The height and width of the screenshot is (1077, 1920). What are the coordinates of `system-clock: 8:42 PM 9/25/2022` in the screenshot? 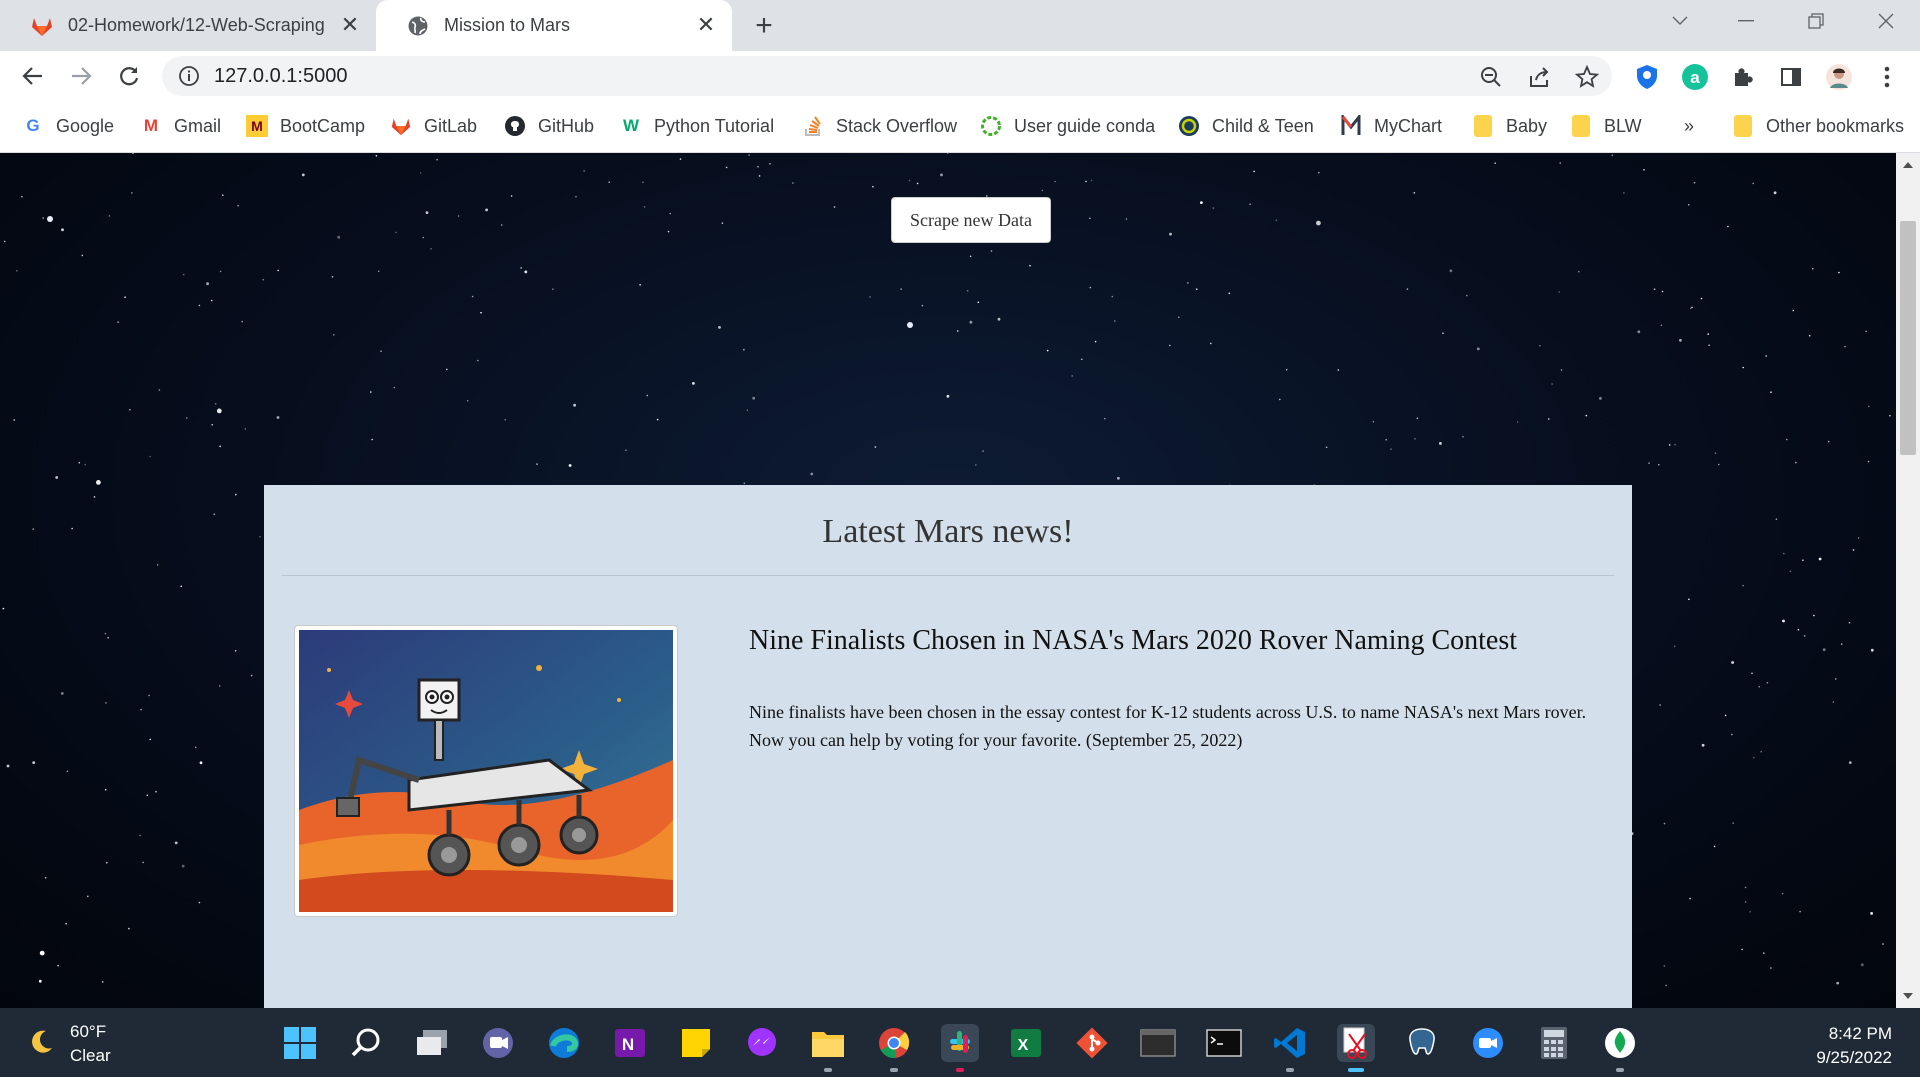 It's located at (1854, 1046).